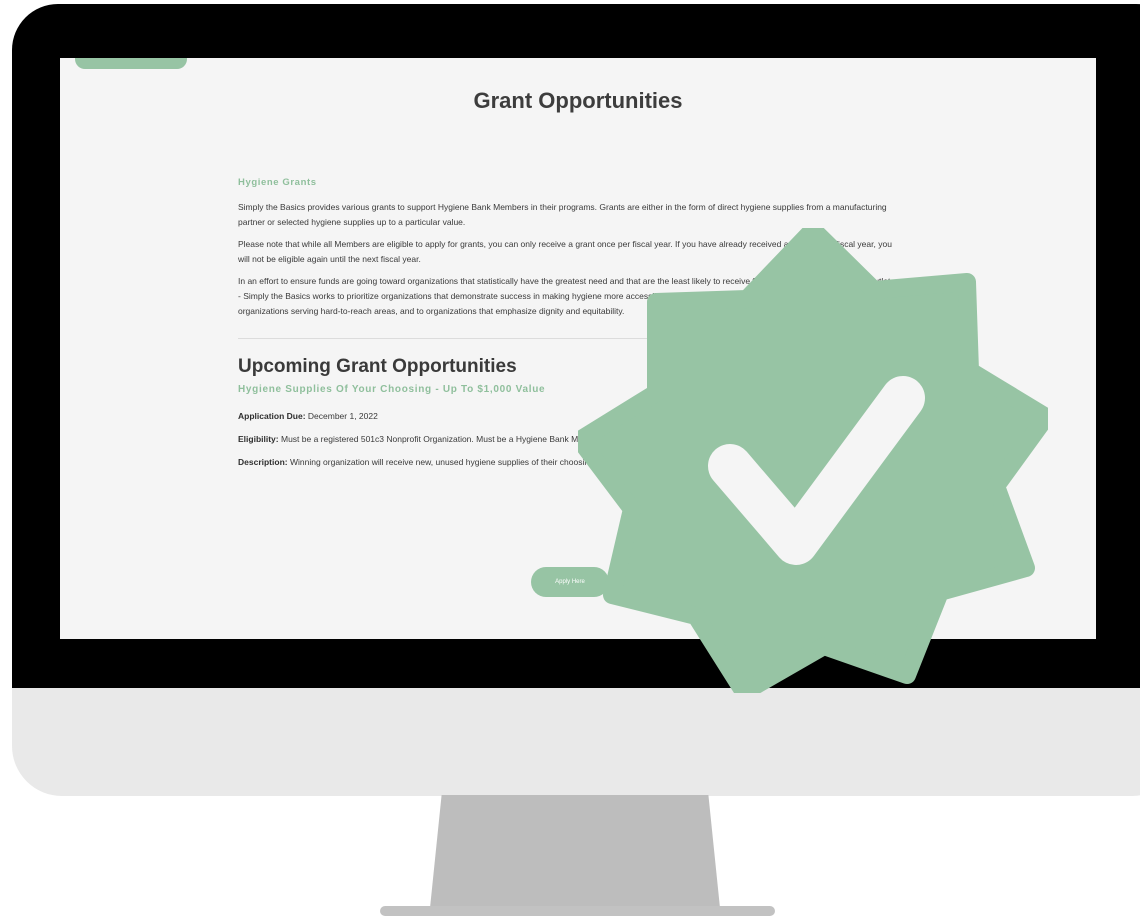 This screenshot has height=920, width=1140. I want to click on application-due-label: Application Due:, so click(272, 416).